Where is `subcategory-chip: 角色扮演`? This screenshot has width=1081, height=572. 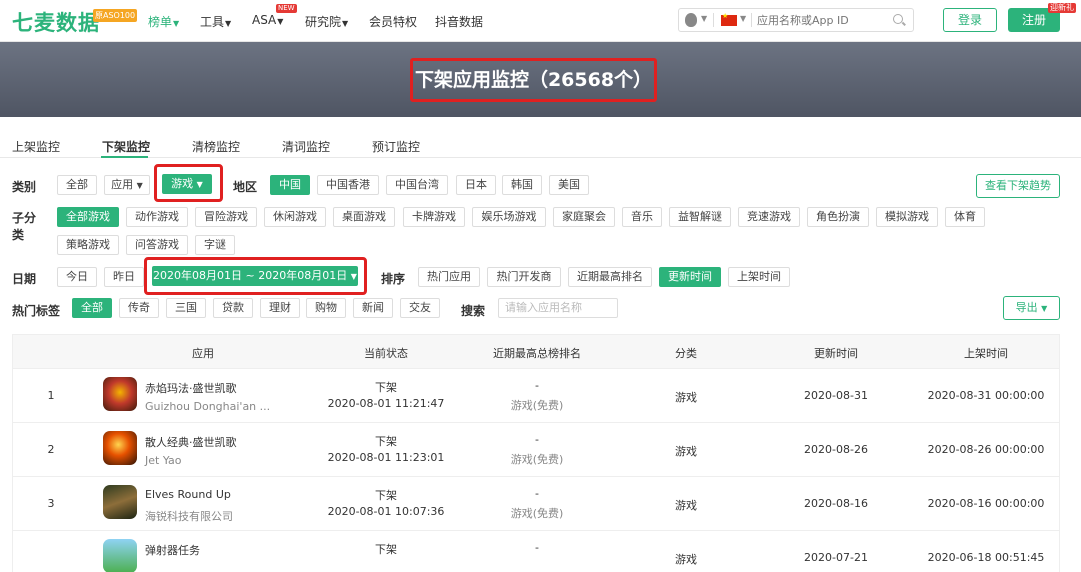
subcategory-chip: 角色扮演 is located at coordinates (838, 217).